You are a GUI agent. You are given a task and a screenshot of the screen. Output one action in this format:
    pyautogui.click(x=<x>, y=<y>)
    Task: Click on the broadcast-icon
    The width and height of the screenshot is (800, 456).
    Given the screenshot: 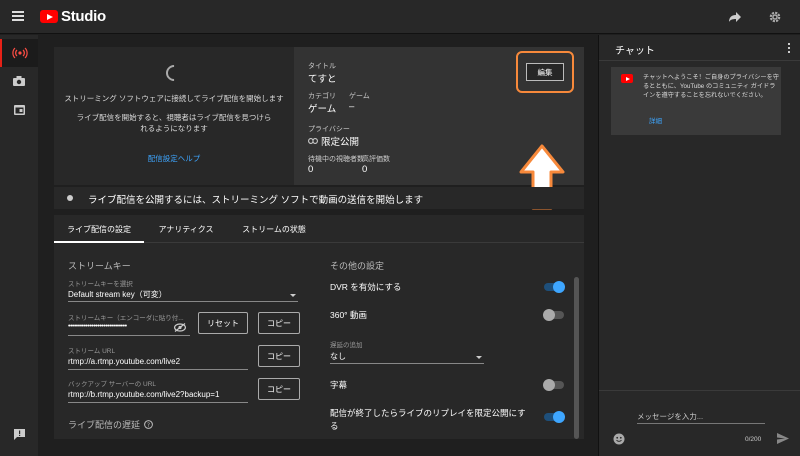 What is the action you would take?
    pyautogui.click(x=20, y=53)
    